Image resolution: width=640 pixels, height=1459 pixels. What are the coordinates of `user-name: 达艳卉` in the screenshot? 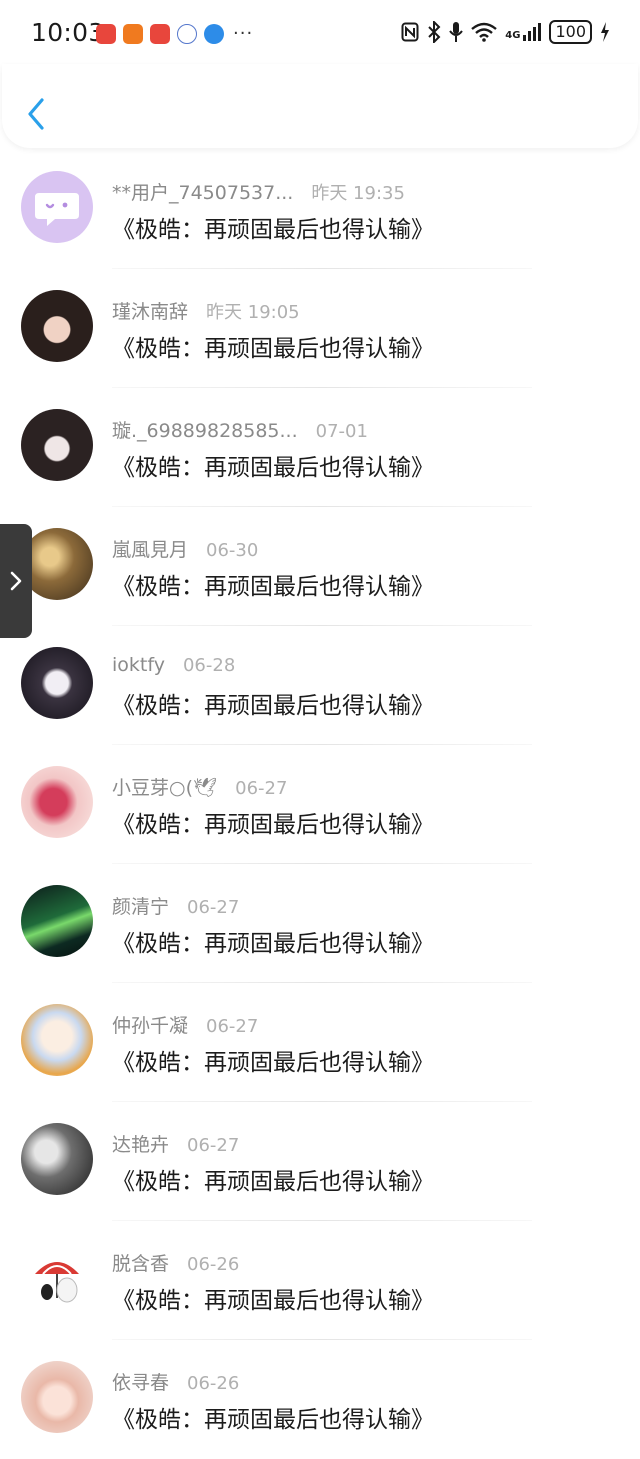 It's located at (140, 1143).